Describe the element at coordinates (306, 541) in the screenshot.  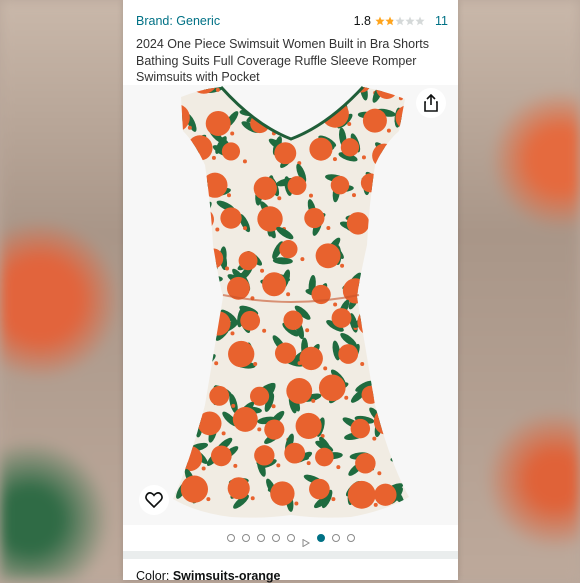
I see `play-icon` at that location.